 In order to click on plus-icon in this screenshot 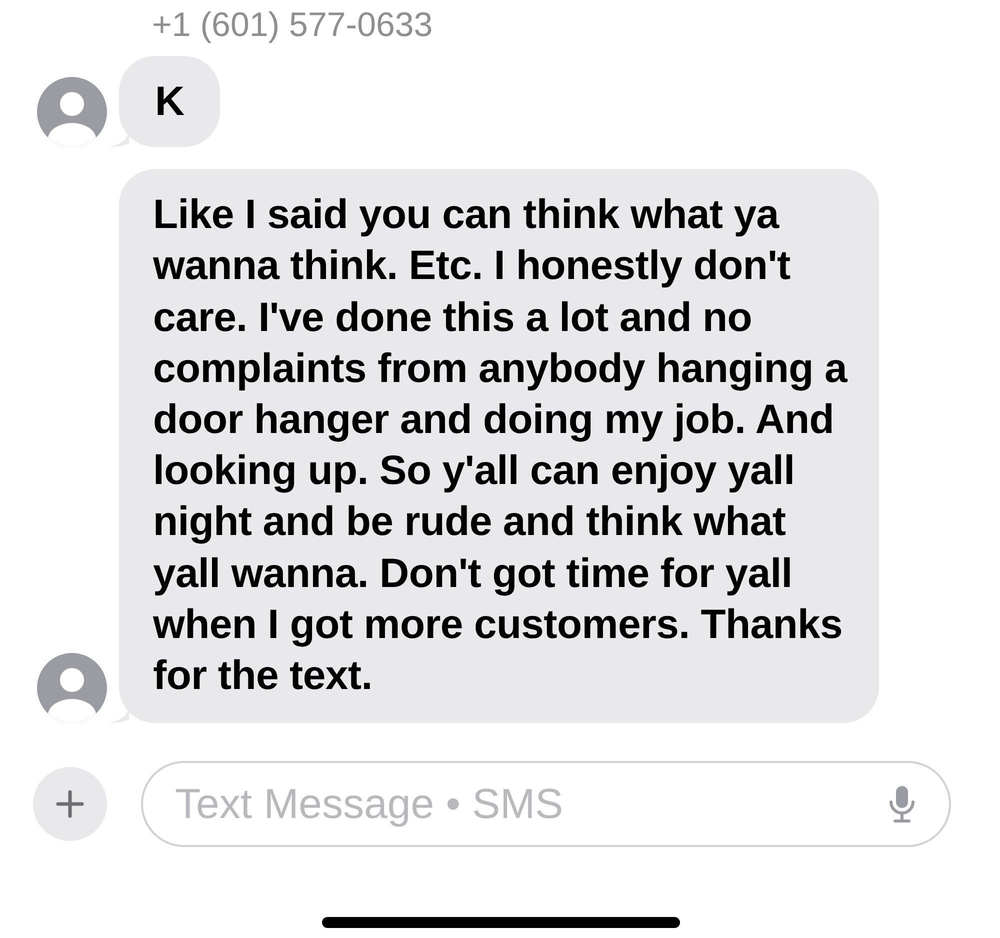, I will do `click(70, 804)`.